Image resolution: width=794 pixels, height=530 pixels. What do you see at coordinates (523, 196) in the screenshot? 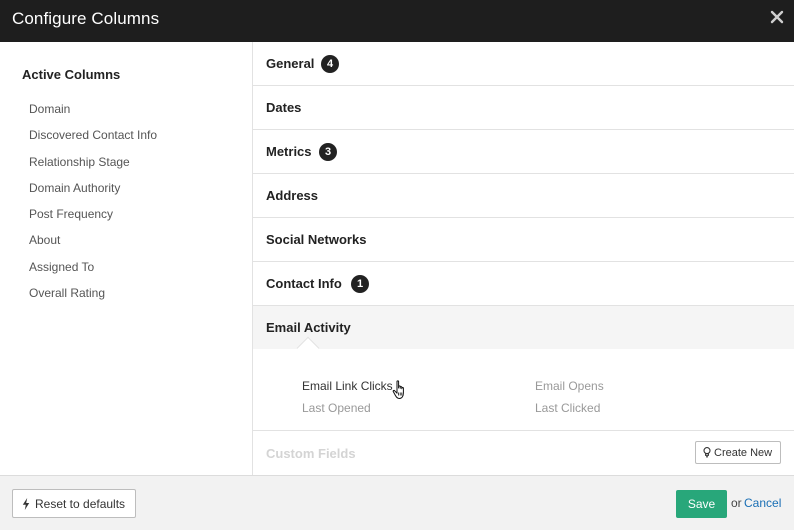
I see `section-address: Address` at bounding box center [523, 196].